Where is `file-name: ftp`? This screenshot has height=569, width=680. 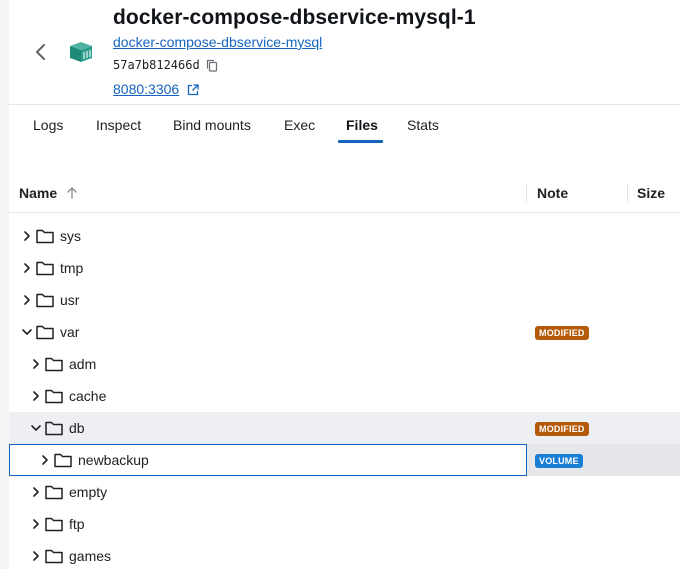 file-name: ftp is located at coordinates (77, 524).